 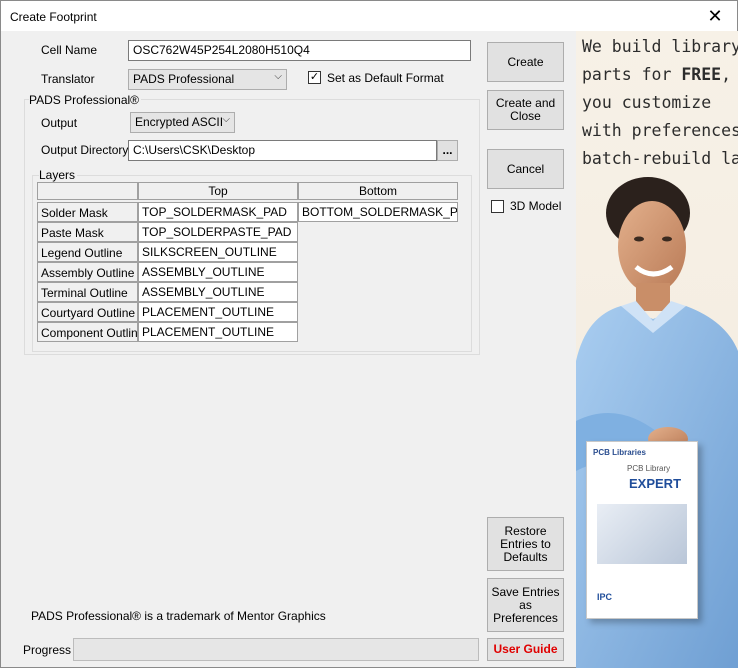 I want to click on save-label-2: as, so click(x=525, y=604).